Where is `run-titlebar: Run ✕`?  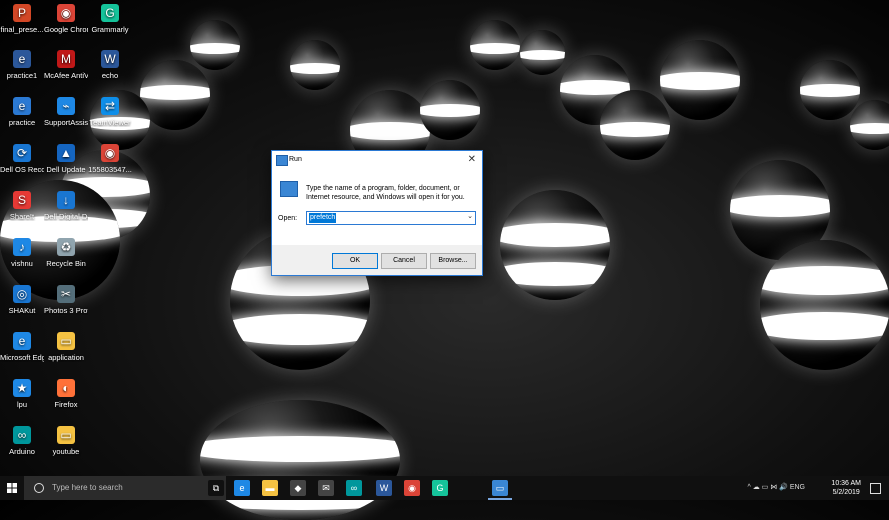
run-titlebar: Run ✕ is located at coordinates (377, 160).